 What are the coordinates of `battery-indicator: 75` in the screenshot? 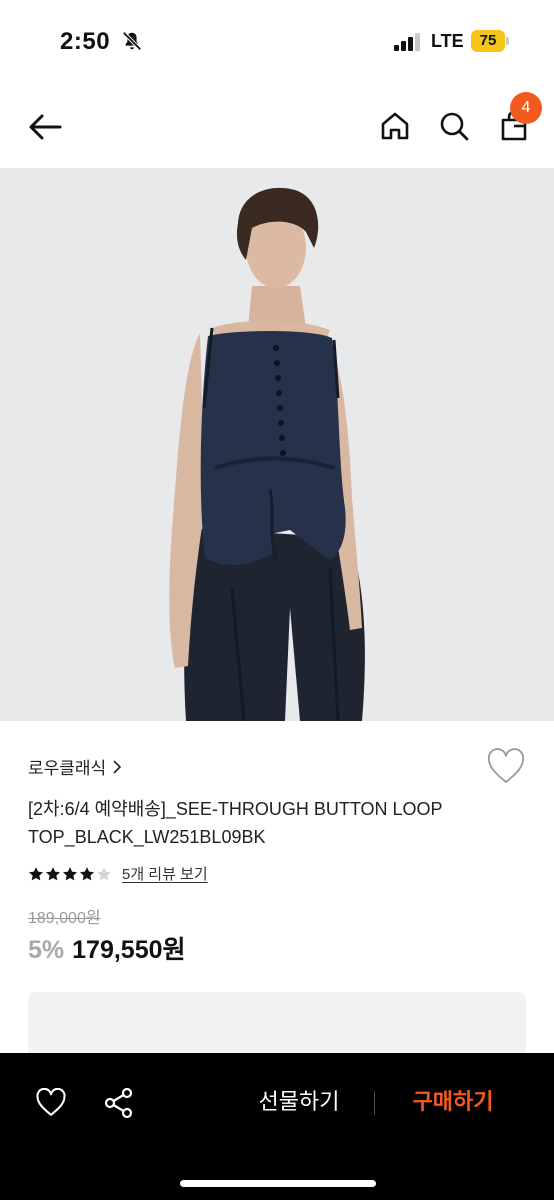 It's located at (490, 41).